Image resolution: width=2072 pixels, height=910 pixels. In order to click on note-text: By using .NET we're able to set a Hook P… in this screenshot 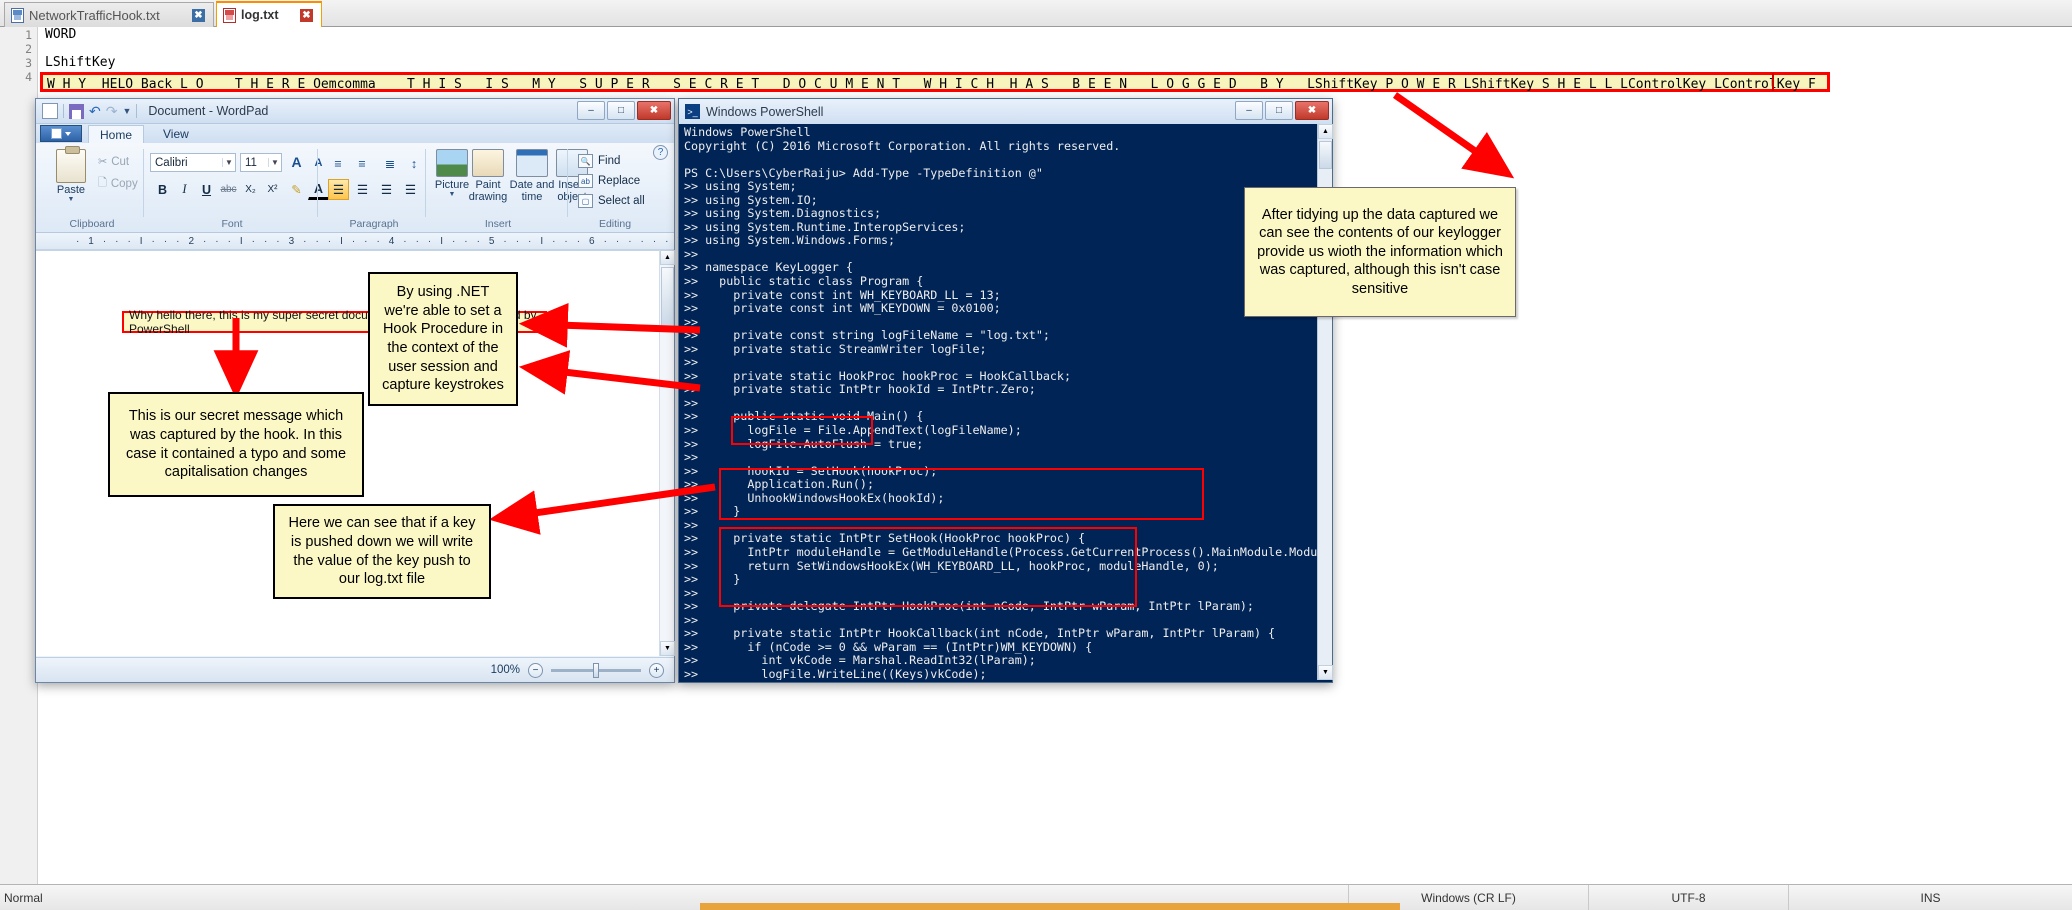, I will do `click(443, 339)`.